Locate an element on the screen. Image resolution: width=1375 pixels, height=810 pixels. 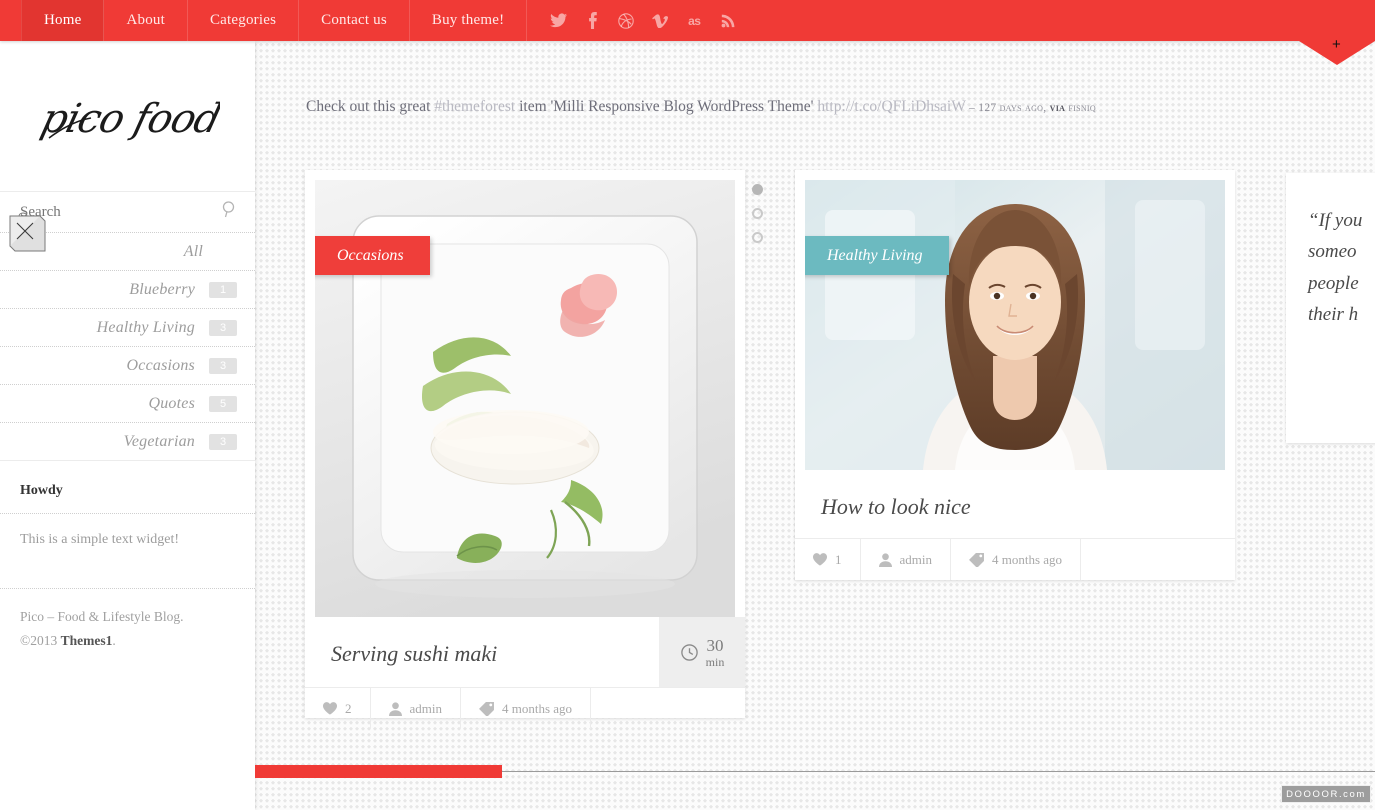
nav-label: Categories is located at coordinates (243, 20).